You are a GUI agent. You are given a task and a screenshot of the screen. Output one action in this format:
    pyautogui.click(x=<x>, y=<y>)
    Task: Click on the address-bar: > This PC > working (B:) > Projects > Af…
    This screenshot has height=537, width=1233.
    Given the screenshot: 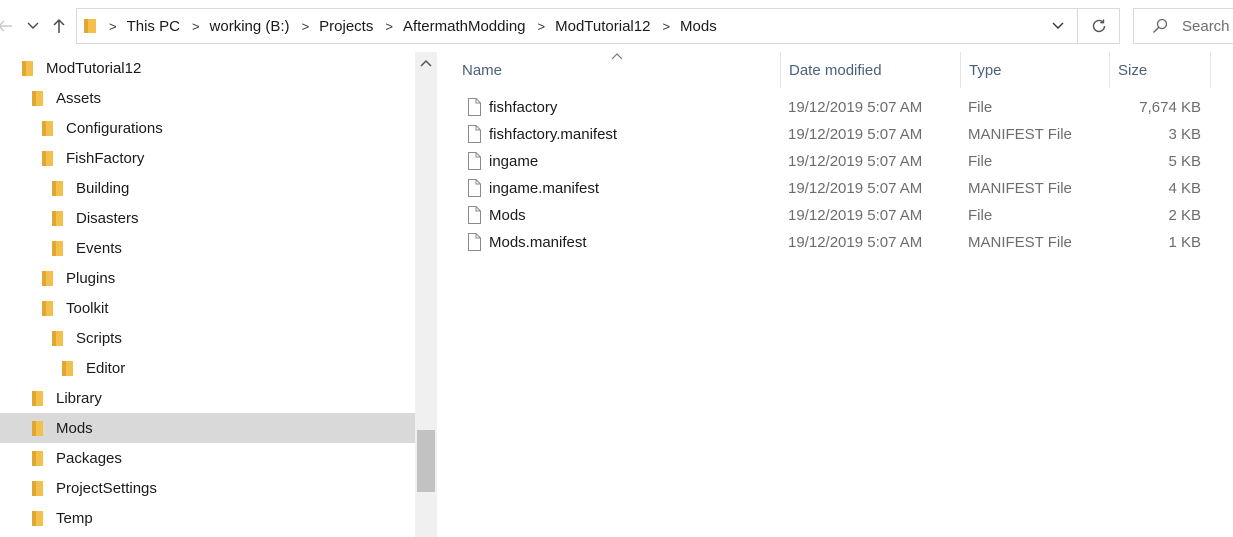 What is the action you would take?
    pyautogui.click(x=577, y=26)
    